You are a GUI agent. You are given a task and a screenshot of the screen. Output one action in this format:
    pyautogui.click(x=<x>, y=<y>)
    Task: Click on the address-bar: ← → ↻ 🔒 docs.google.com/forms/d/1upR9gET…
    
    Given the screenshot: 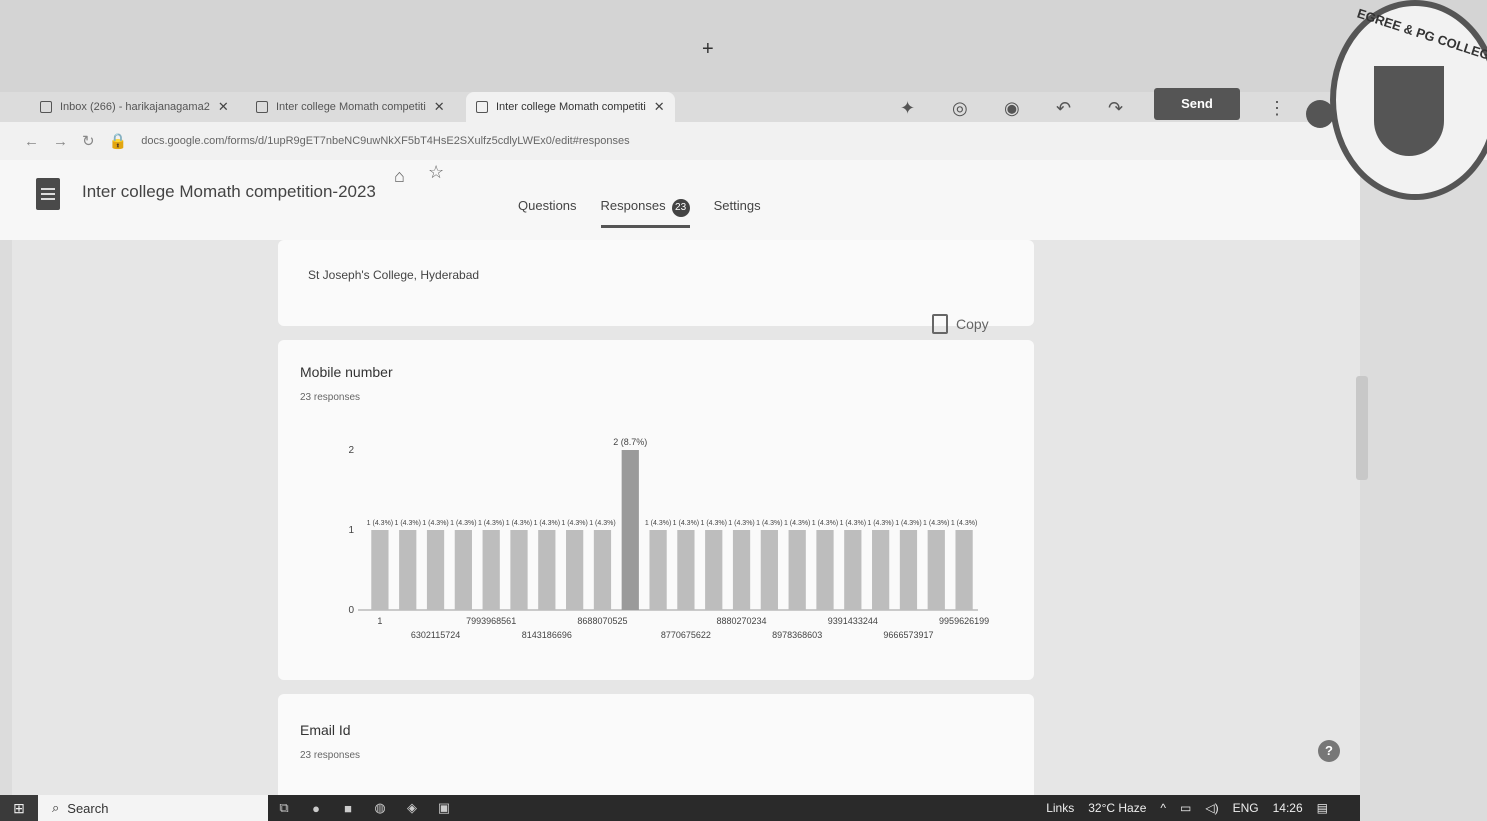 What is the action you would take?
    pyautogui.click(x=743, y=141)
    